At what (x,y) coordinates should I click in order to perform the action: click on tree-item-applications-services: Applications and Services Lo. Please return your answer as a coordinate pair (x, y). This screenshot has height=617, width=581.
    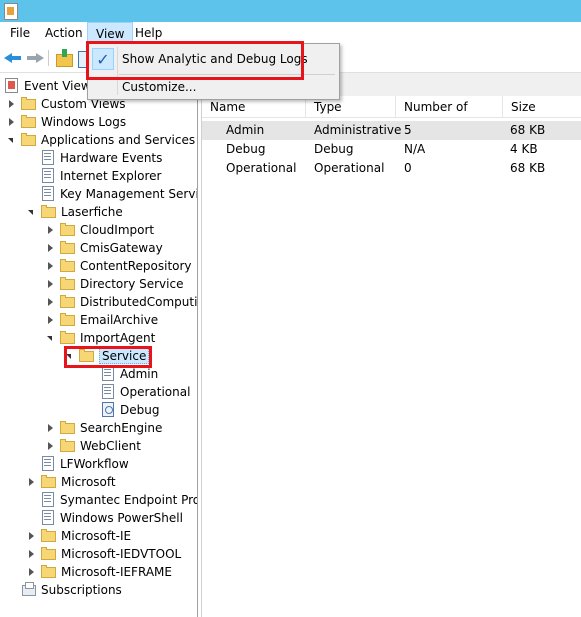
    Looking at the image, I should click on (103, 140).